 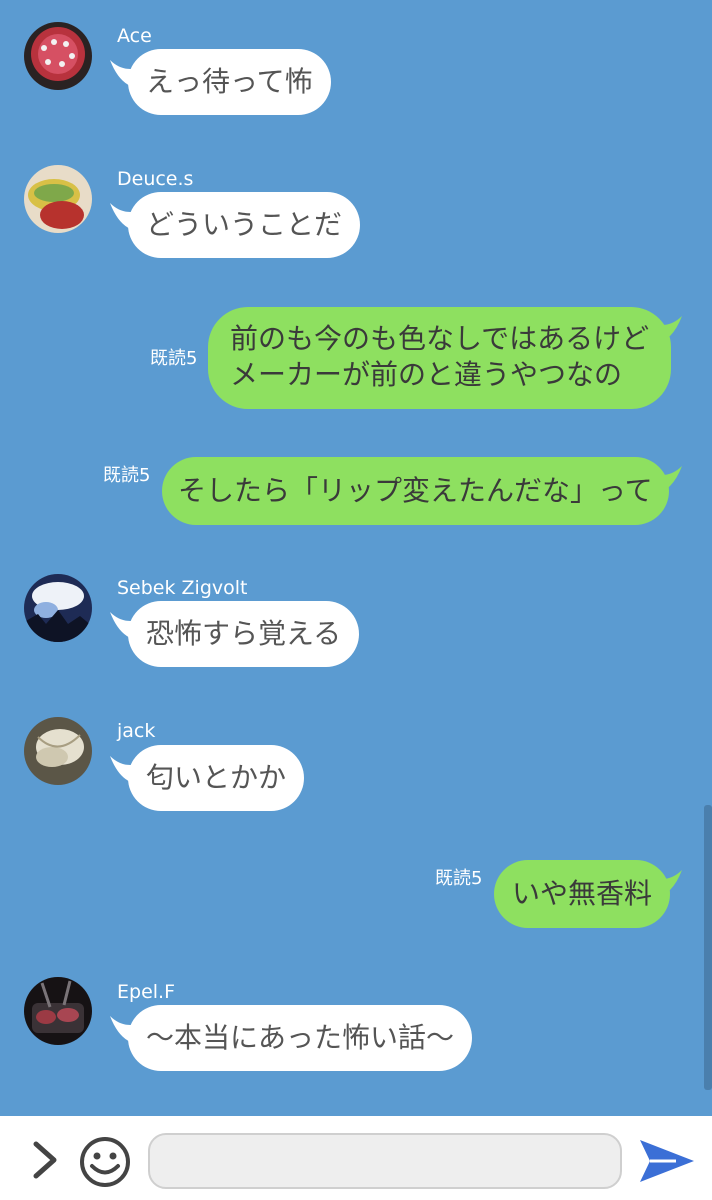 What do you see at coordinates (45, 1160) in the screenshot?
I see `chevron-right-icon` at bounding box center [45, 1160].